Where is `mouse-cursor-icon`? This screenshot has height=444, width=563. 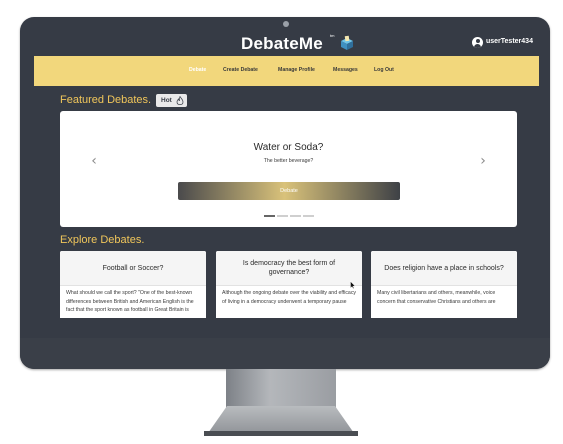 mouse-cursor-icon is located at coordinates (353, 285).